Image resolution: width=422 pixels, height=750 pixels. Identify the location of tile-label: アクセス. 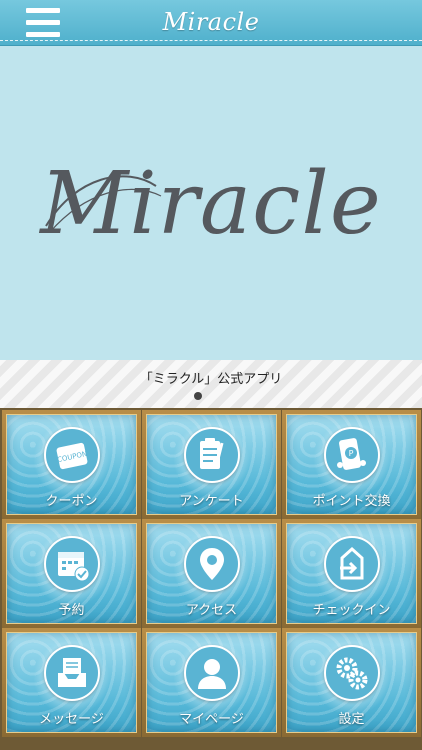
(211, 610).